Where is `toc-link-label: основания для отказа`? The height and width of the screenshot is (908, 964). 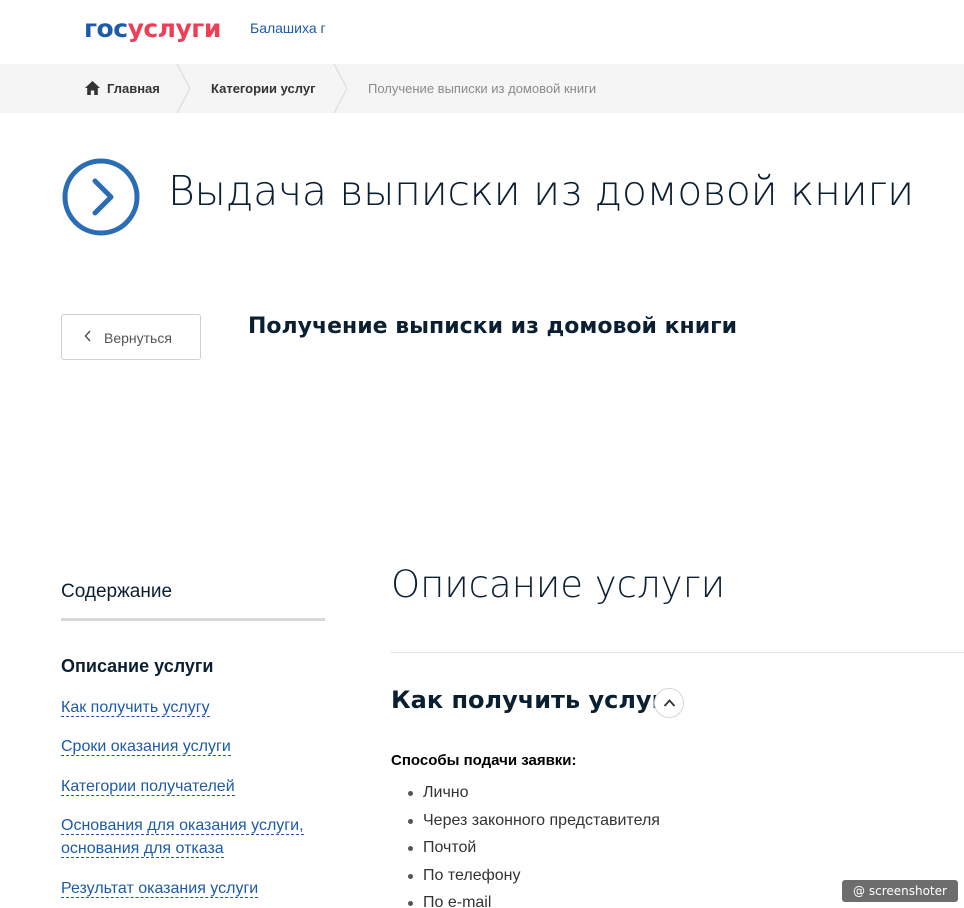
toc-link-label: основания для отказа is located at coordinates (142, 849).